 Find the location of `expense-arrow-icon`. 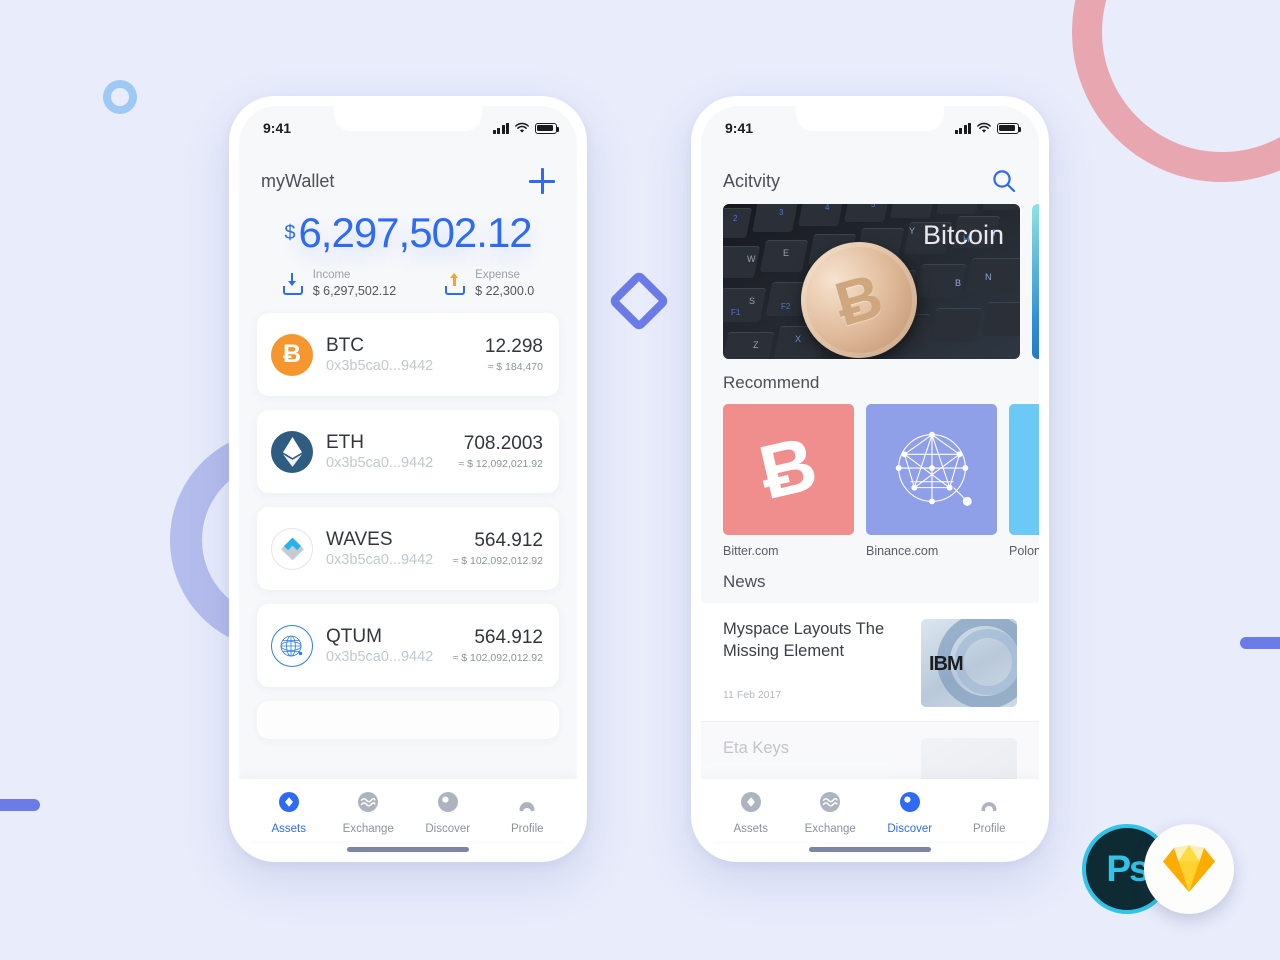

expense-arrow-icon is located at coordinates (455, 283).